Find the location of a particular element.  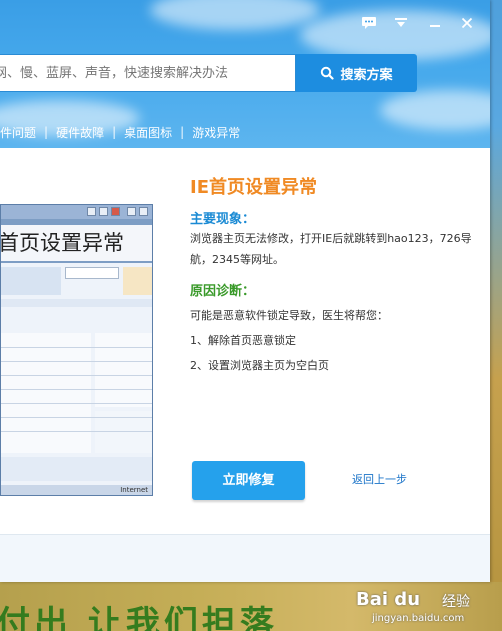

go-back-link: 返回上一步 is located at coordinates (379, 479).